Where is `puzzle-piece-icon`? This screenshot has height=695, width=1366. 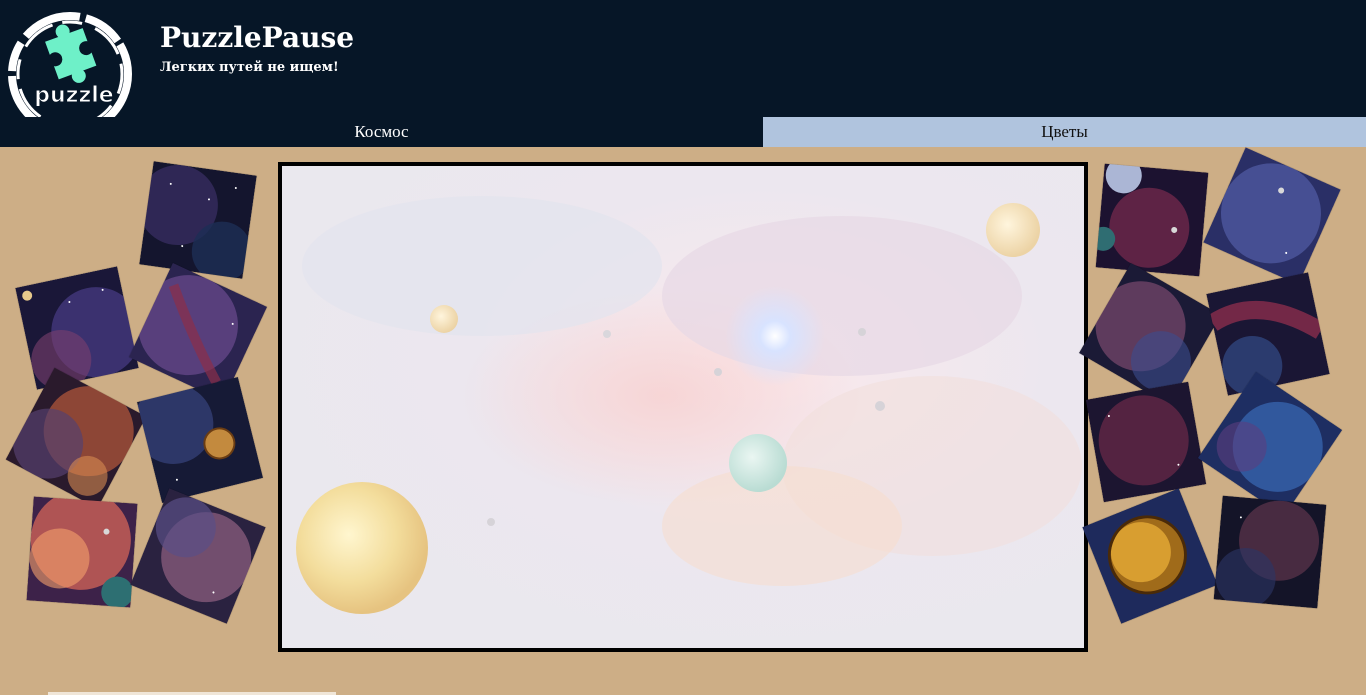
puzzle-piece-icon is located at coordinates (71, 53).